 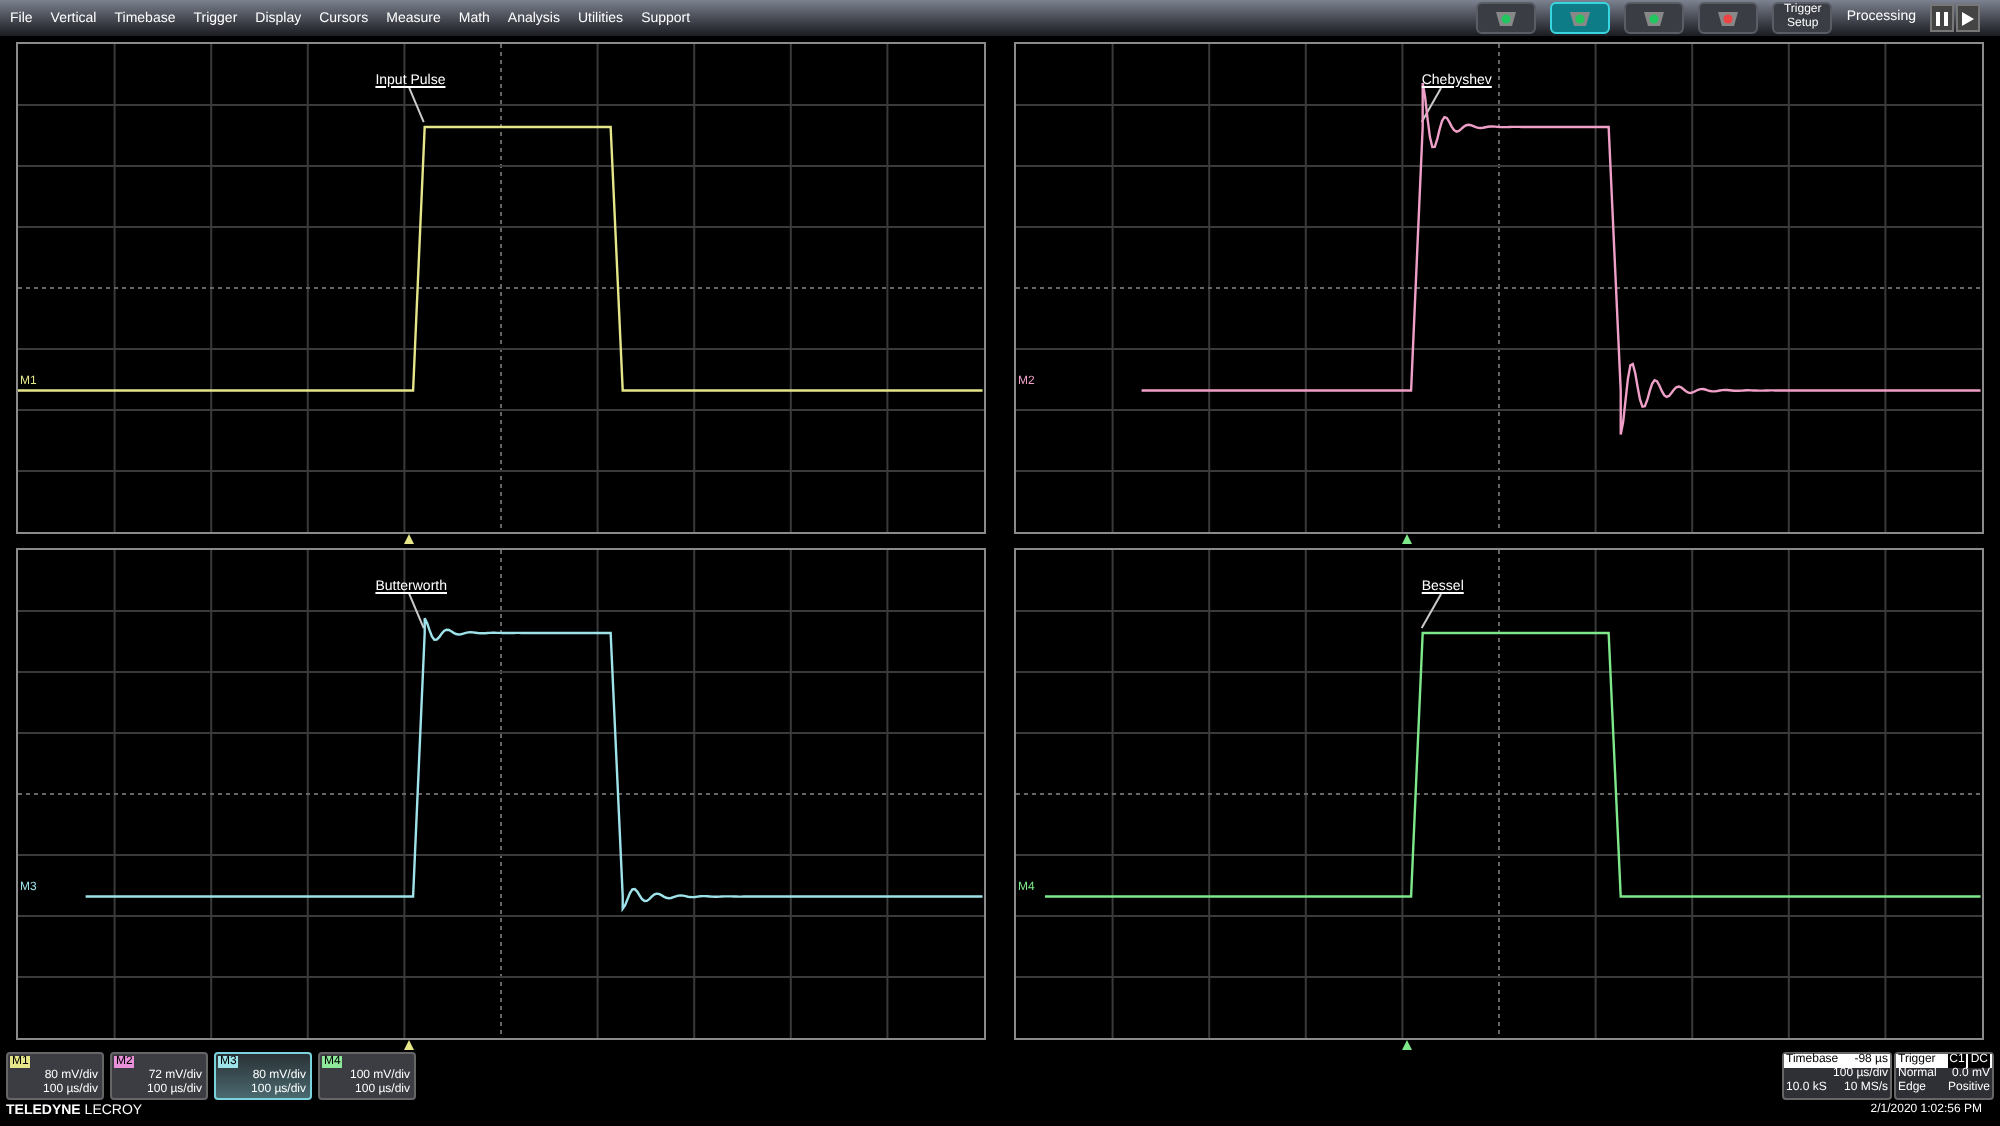 I want to click on pause-button, so click(x=1942, y=18).